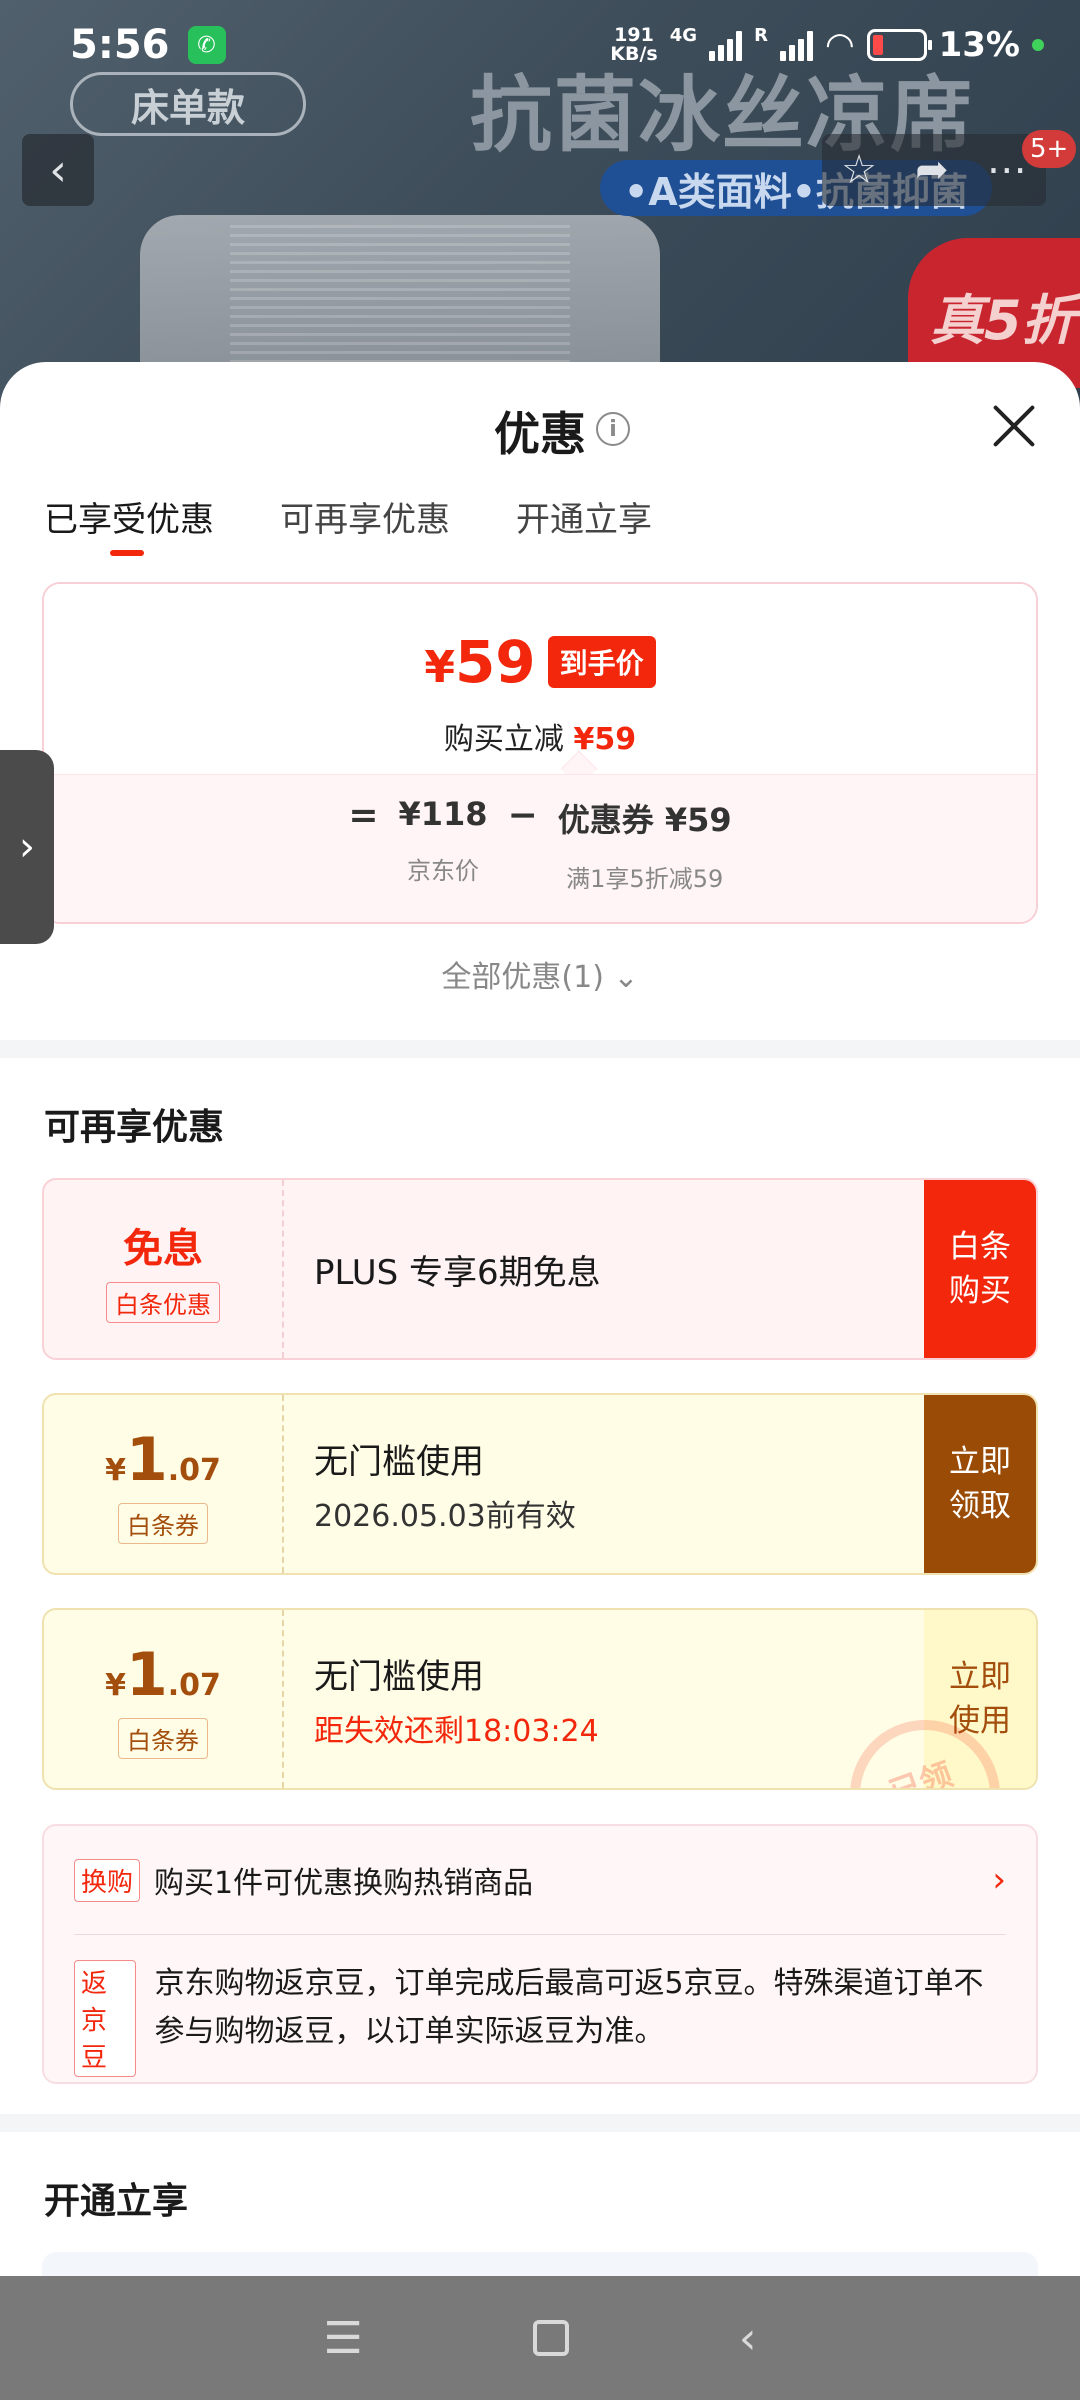 The image size is (1080, 2400). What do you see at coordinates (540, 434) in the screenshot?
I see `sheet-title: 优惠` at bounding box center [540, 434].